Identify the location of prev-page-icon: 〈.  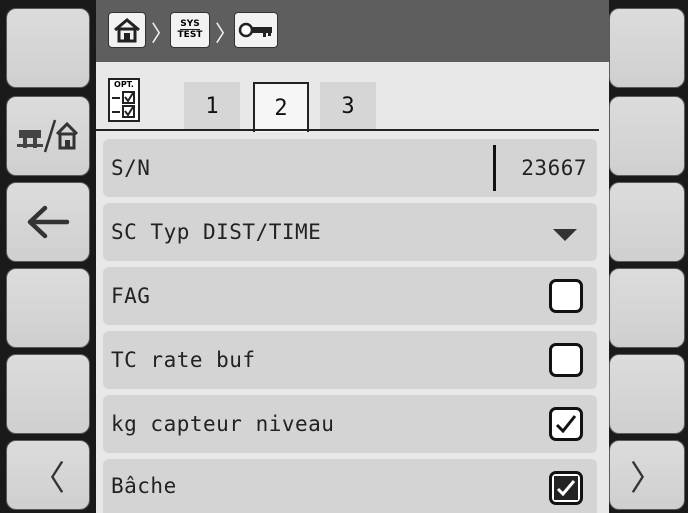
(48, 478).